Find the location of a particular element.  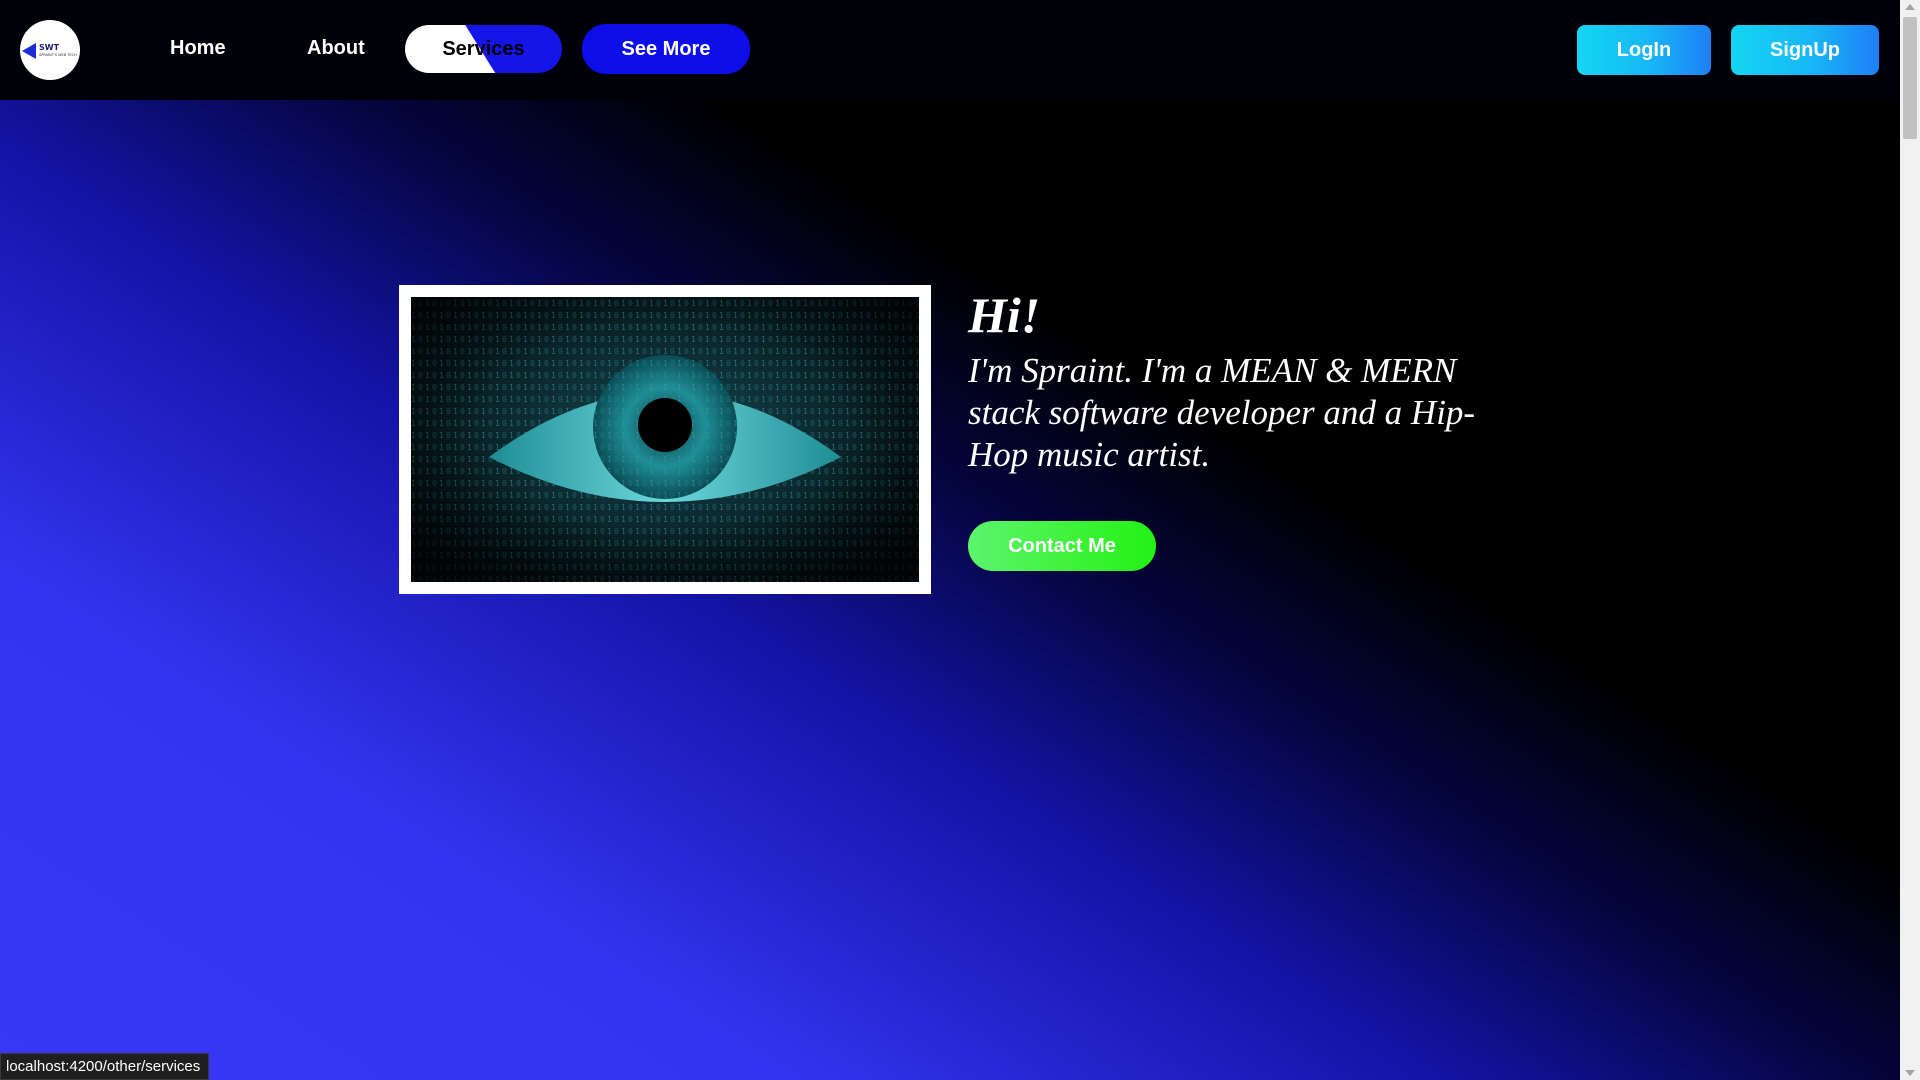

logo: SWT SPRAINT'S WEB TECH is located at coordinates (50, 50).